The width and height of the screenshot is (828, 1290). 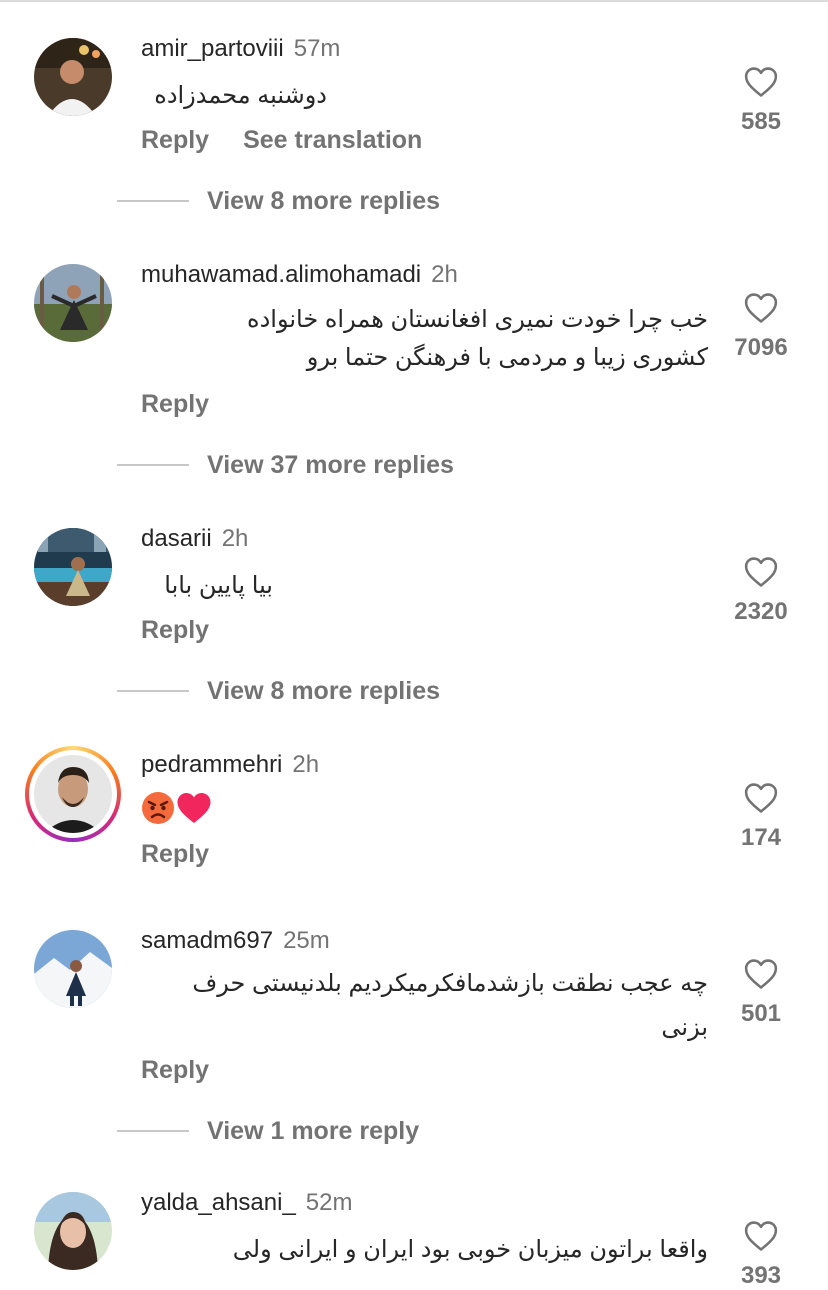 What do you see at coordinates (761, 1013) in the screenshot?
I see `like-count: 501` at bounding box center [761, 1013].